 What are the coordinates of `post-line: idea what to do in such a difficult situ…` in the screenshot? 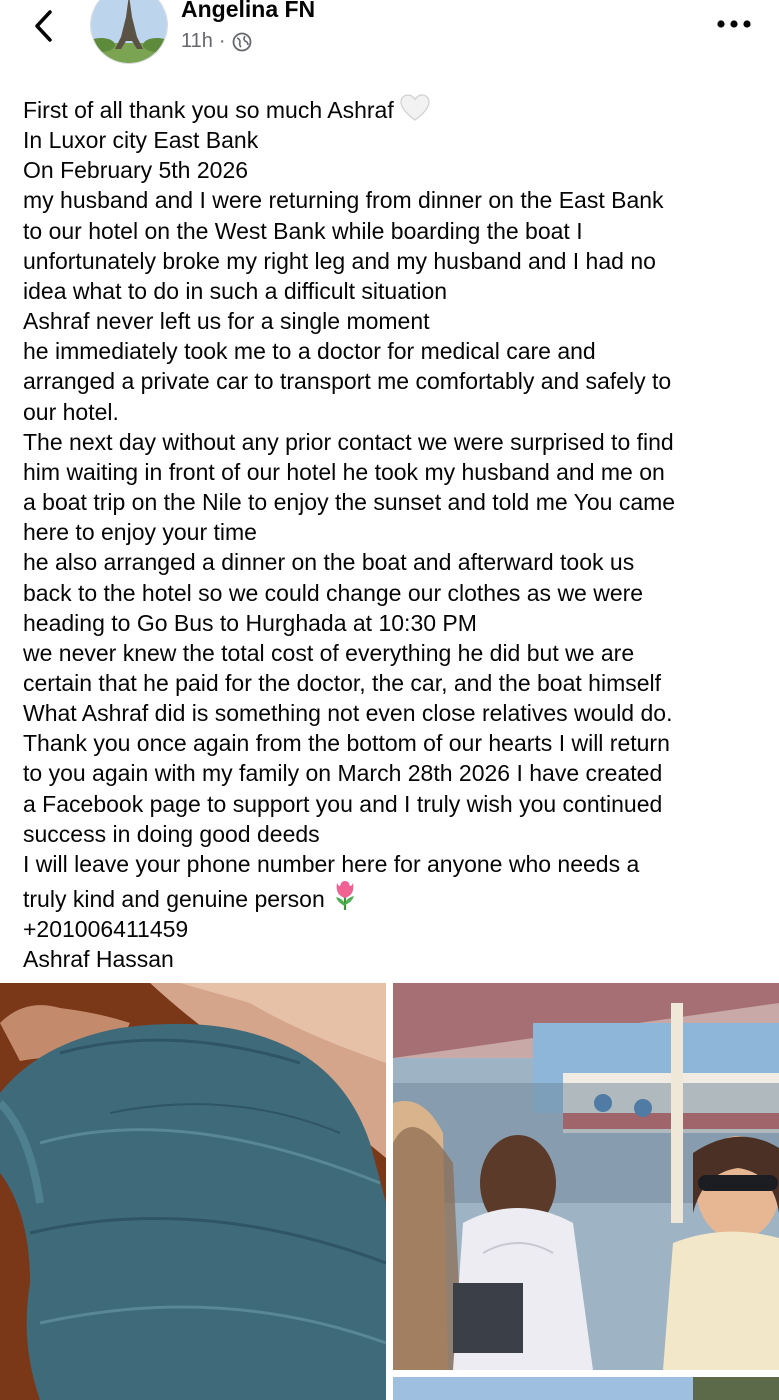 It's located at (235, 290).